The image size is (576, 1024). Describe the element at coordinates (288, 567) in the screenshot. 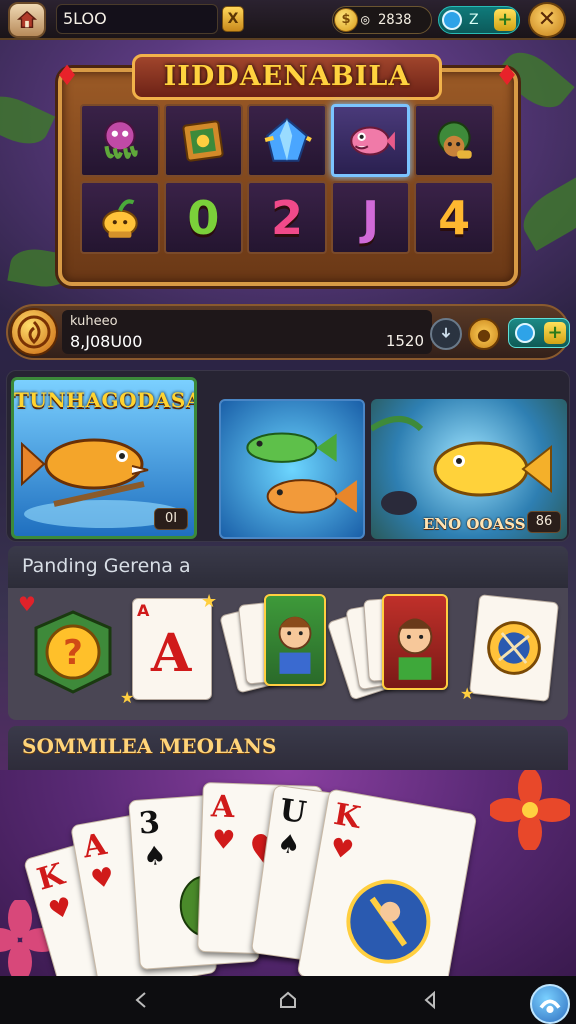

I see `pending-section-header: Panding Gerena a` at that location.